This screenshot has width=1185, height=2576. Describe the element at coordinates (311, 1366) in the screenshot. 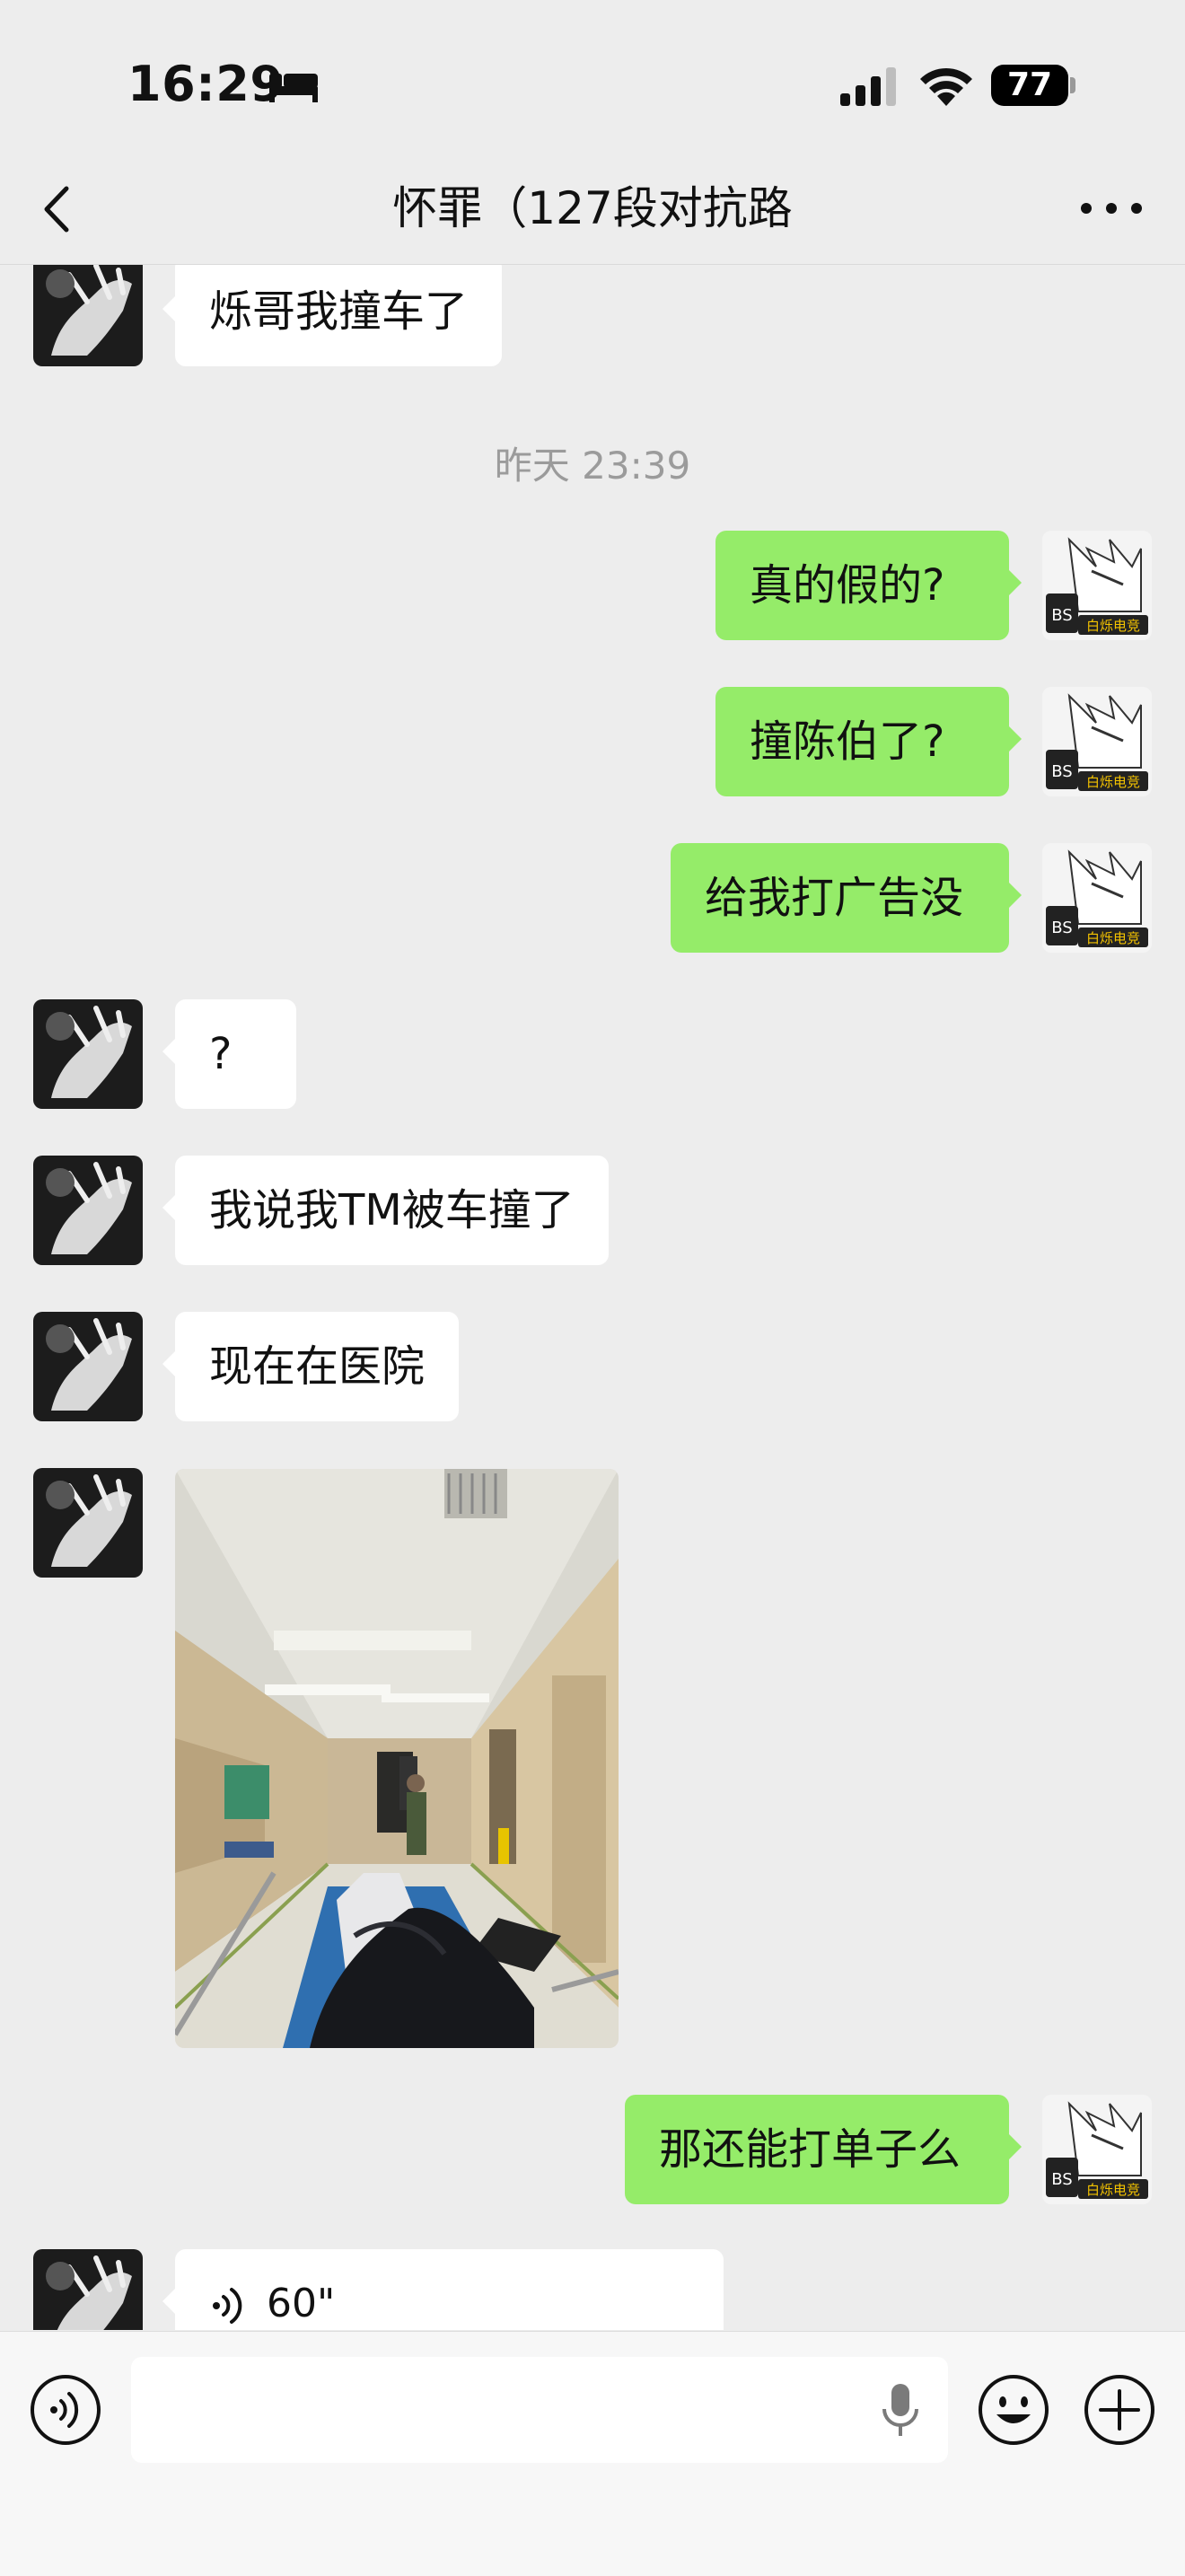

I see `message-bubble-incoming: 现在在医院` at that location.